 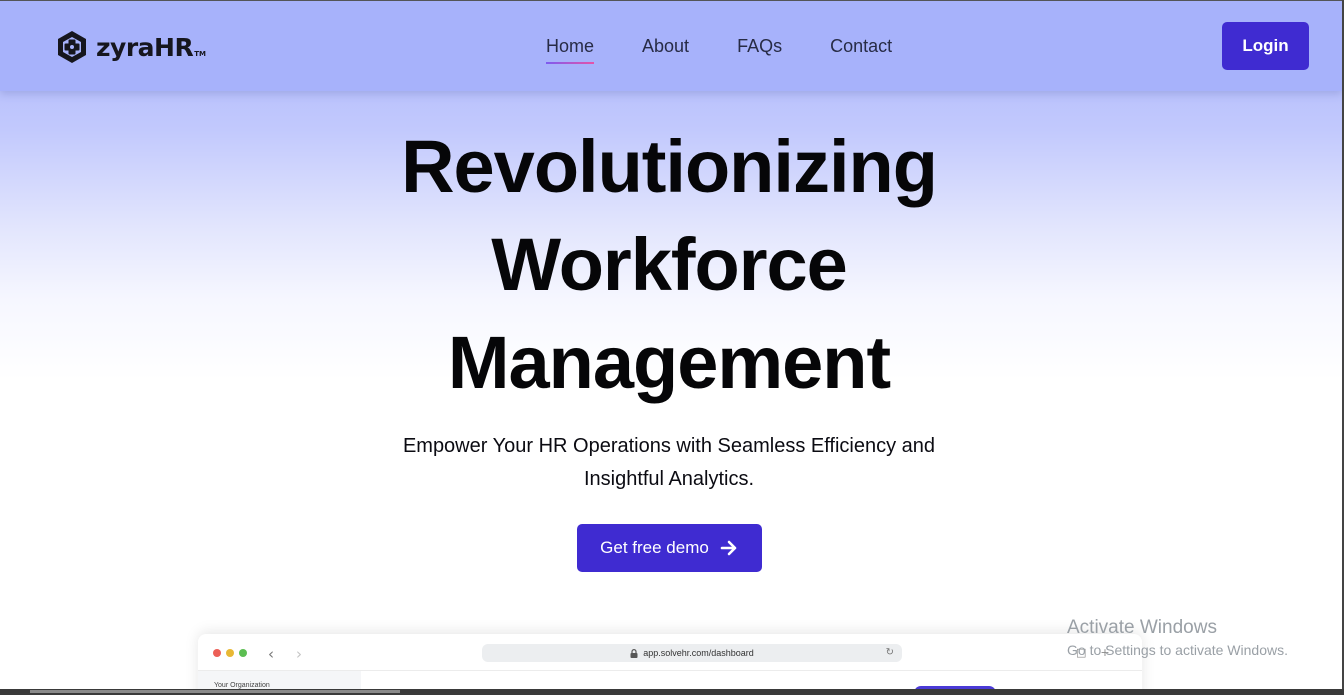 What do you see at coordinates (242, 685) in the screenshot?
I see `mockup-sidebar-heading: Your Organization` at bounding box center [242, 685].